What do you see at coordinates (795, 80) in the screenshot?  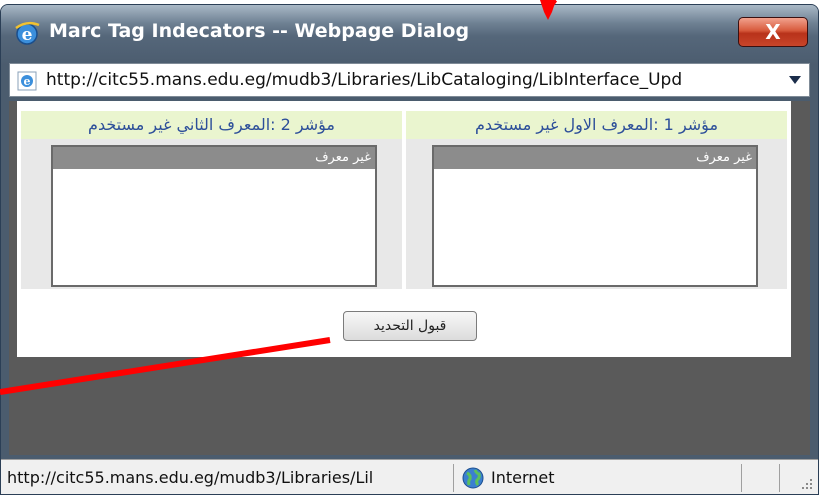 I see `chevron-down-icon` at bounding box center [795, 80].